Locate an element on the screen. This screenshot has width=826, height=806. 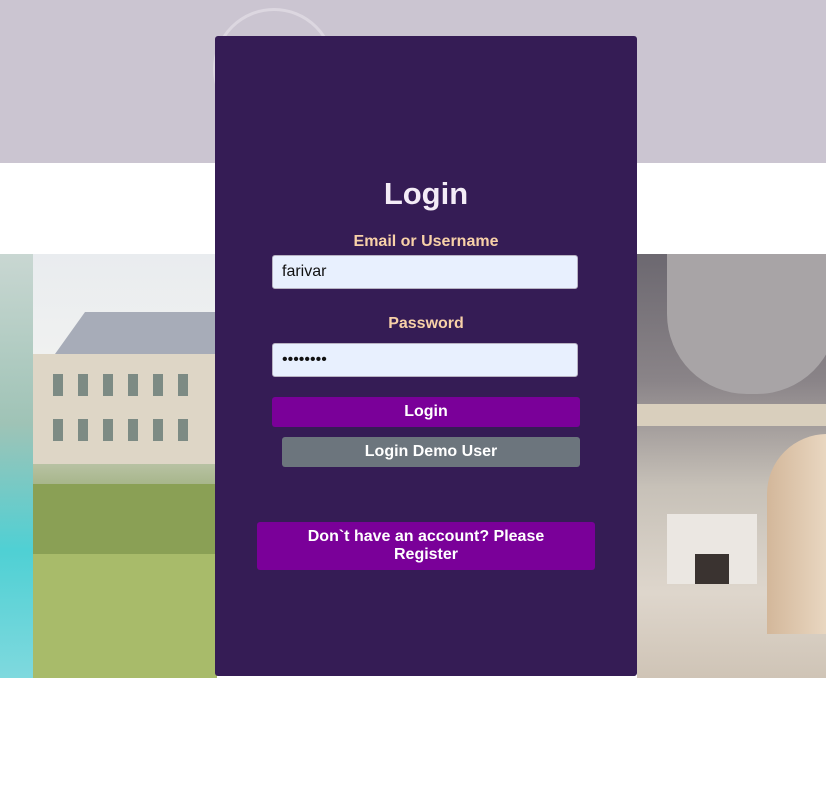
password-field is located at coordinates (425, 360).